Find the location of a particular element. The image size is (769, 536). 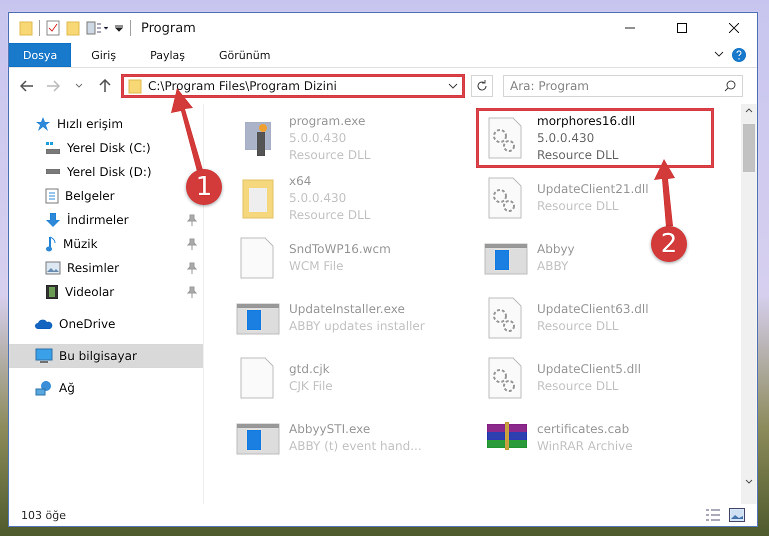

download-arrow-icon is located at coordinates (53, 220).